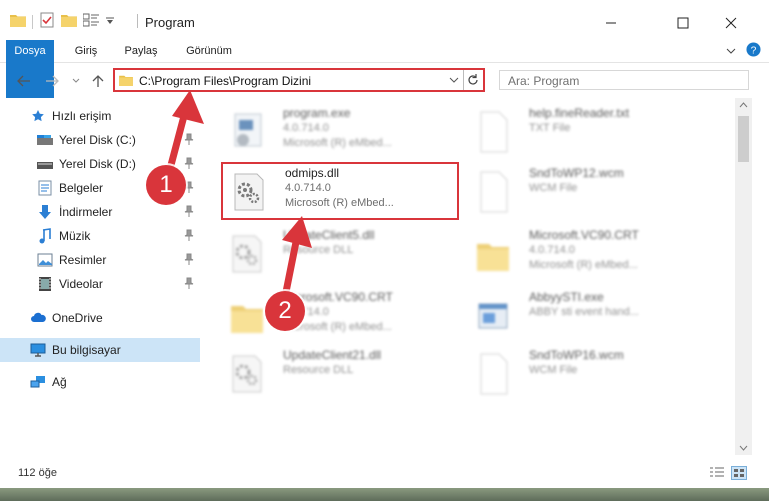 The height and width of the screenshot is (501, 769). I want to click on quick-access-toolbar, so click(62, 21).